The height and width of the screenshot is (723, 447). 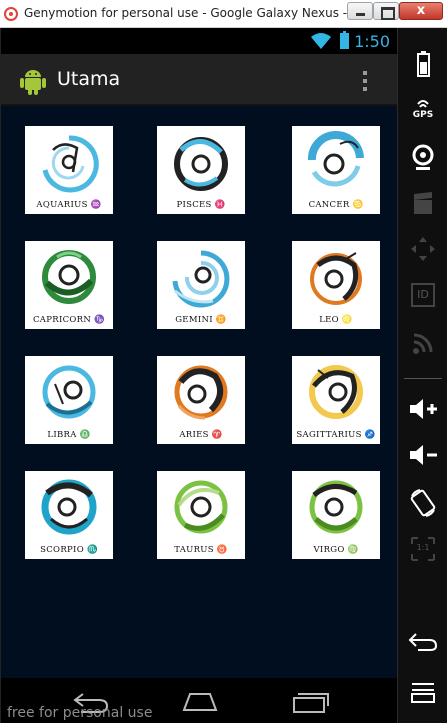 I want to click on rotate-button, so click(x=423, y=503).